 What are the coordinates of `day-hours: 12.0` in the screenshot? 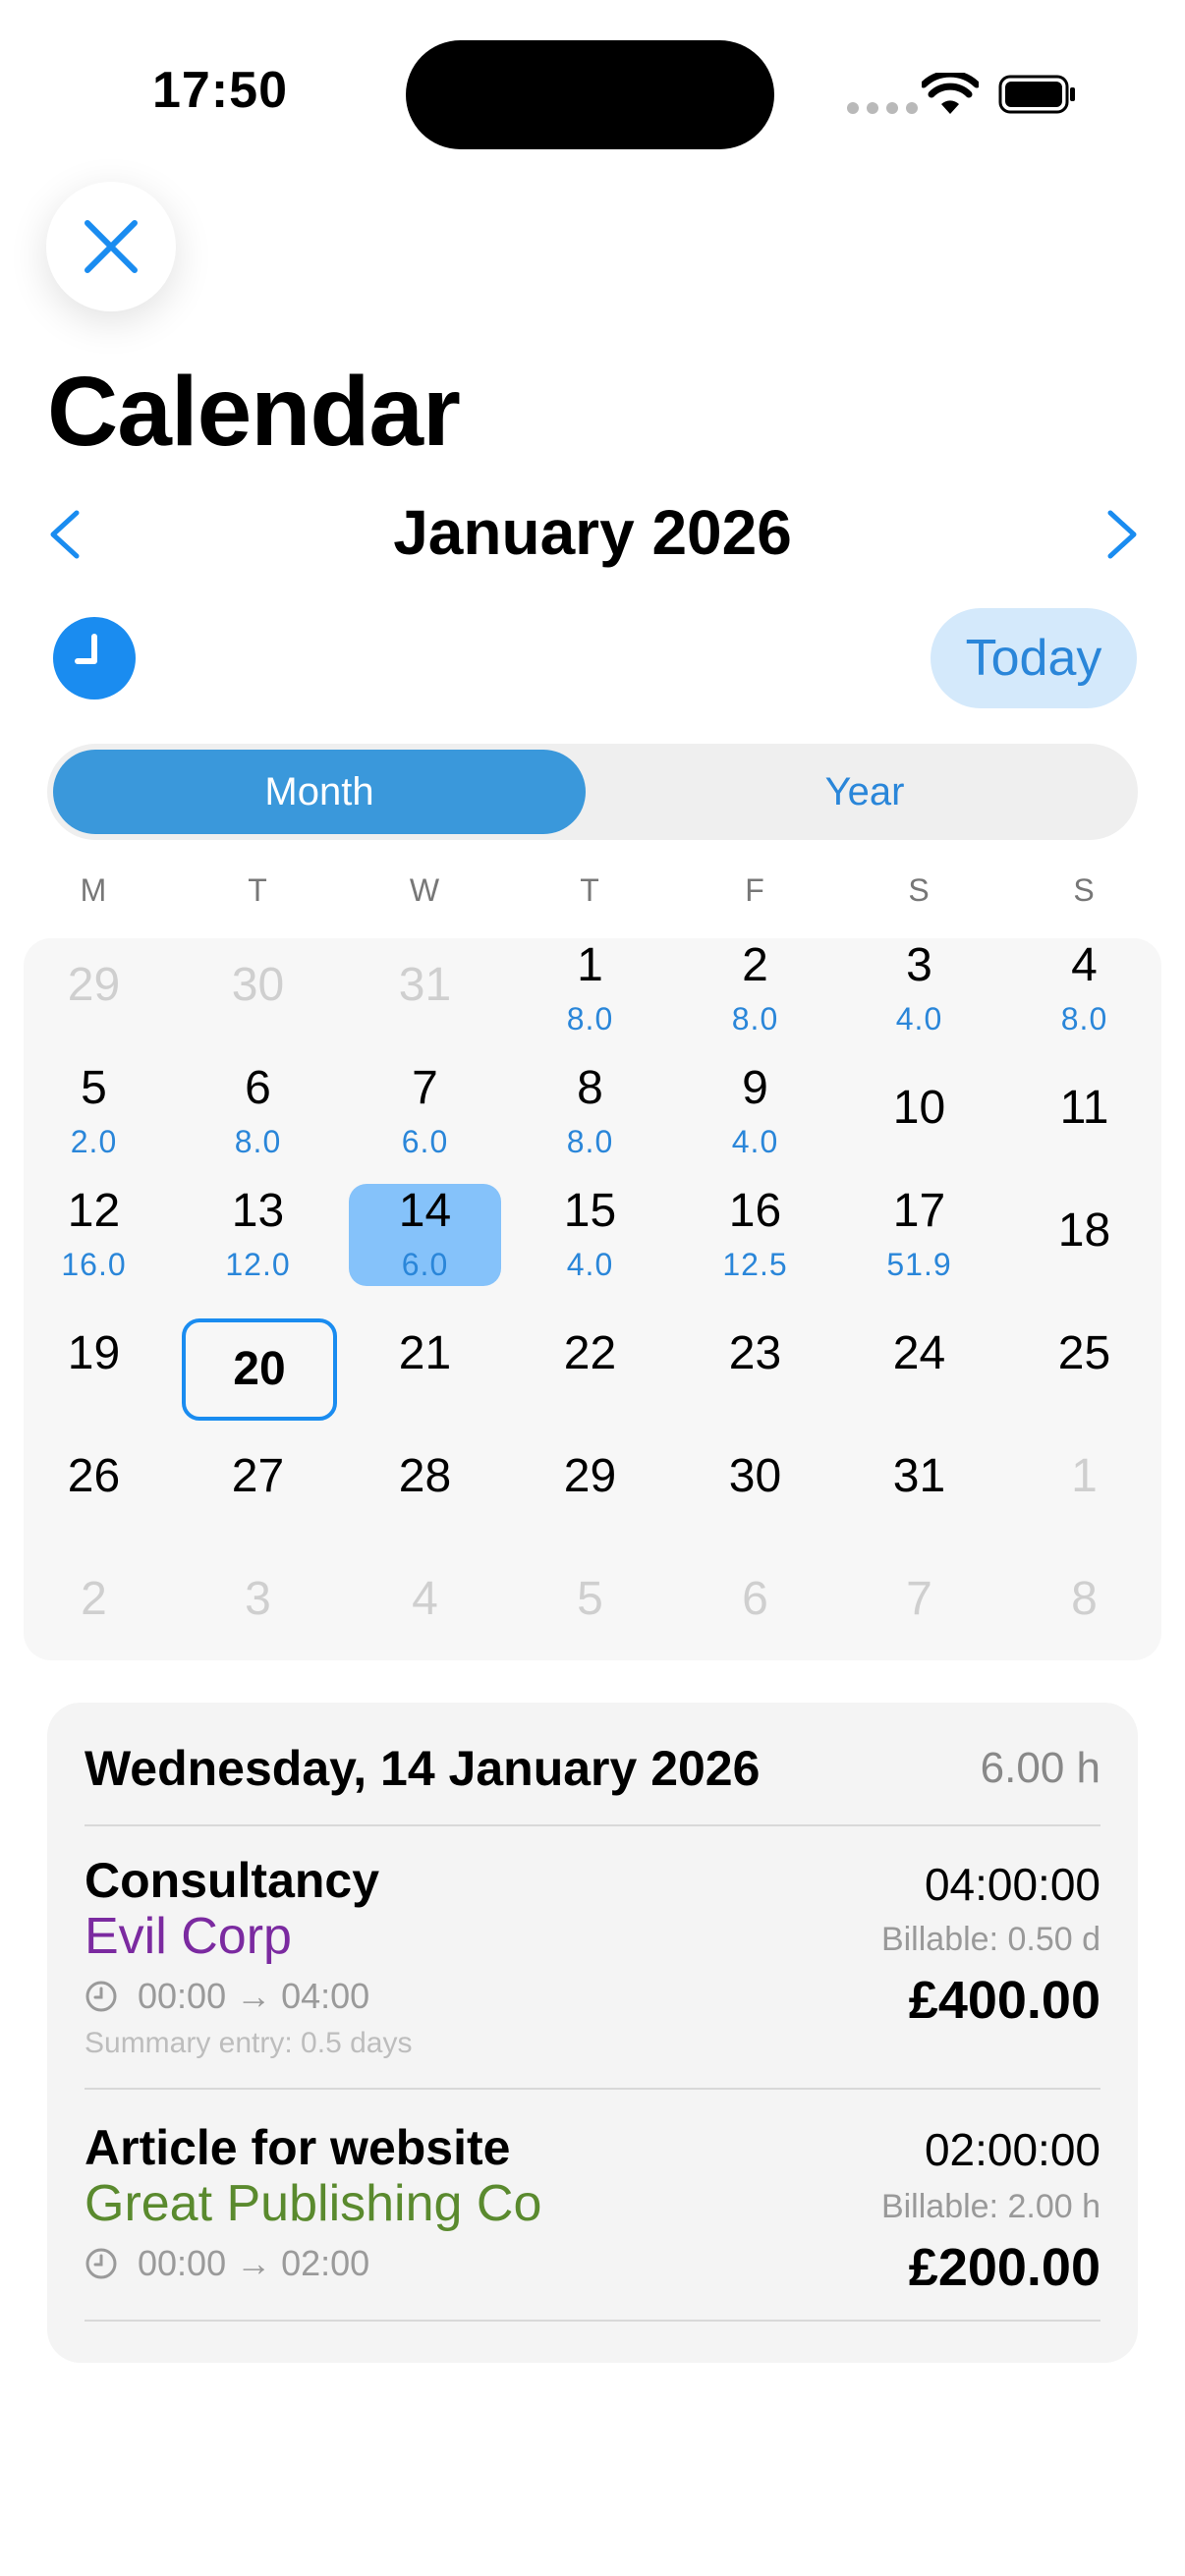 It's located at (258, 1264).